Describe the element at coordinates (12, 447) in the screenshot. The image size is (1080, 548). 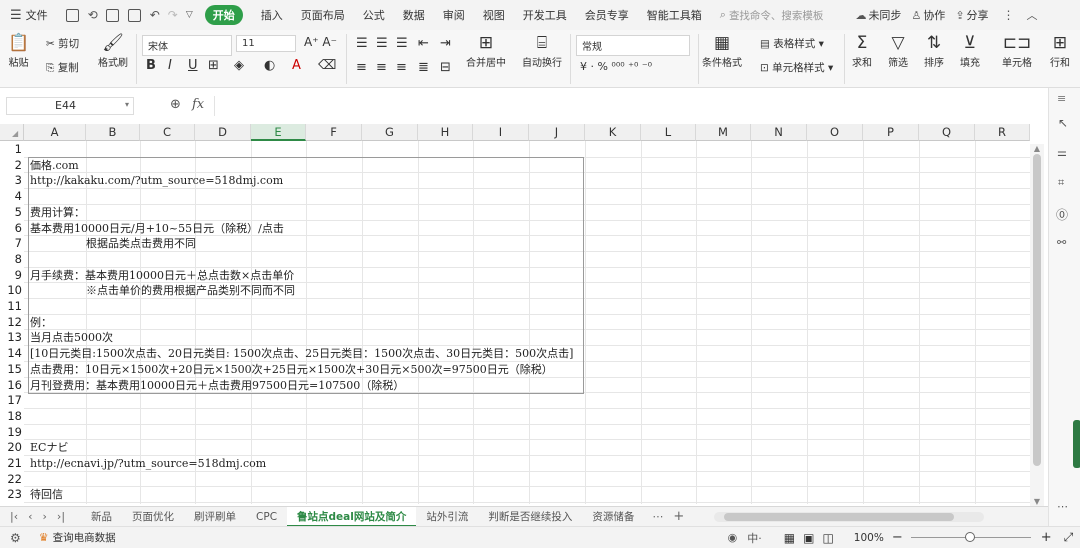
I see `row-header-20: 20` at that location.